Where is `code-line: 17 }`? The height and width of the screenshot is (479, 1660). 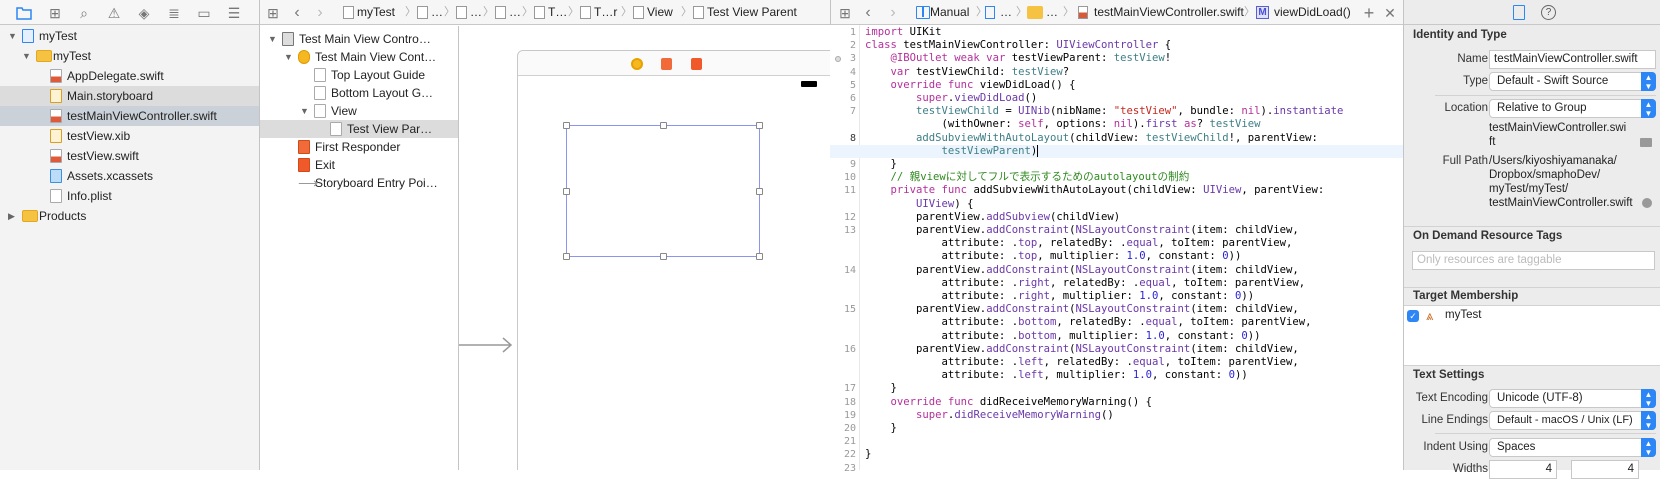 code-line: 17 } is located at coordinates (1116, 388).